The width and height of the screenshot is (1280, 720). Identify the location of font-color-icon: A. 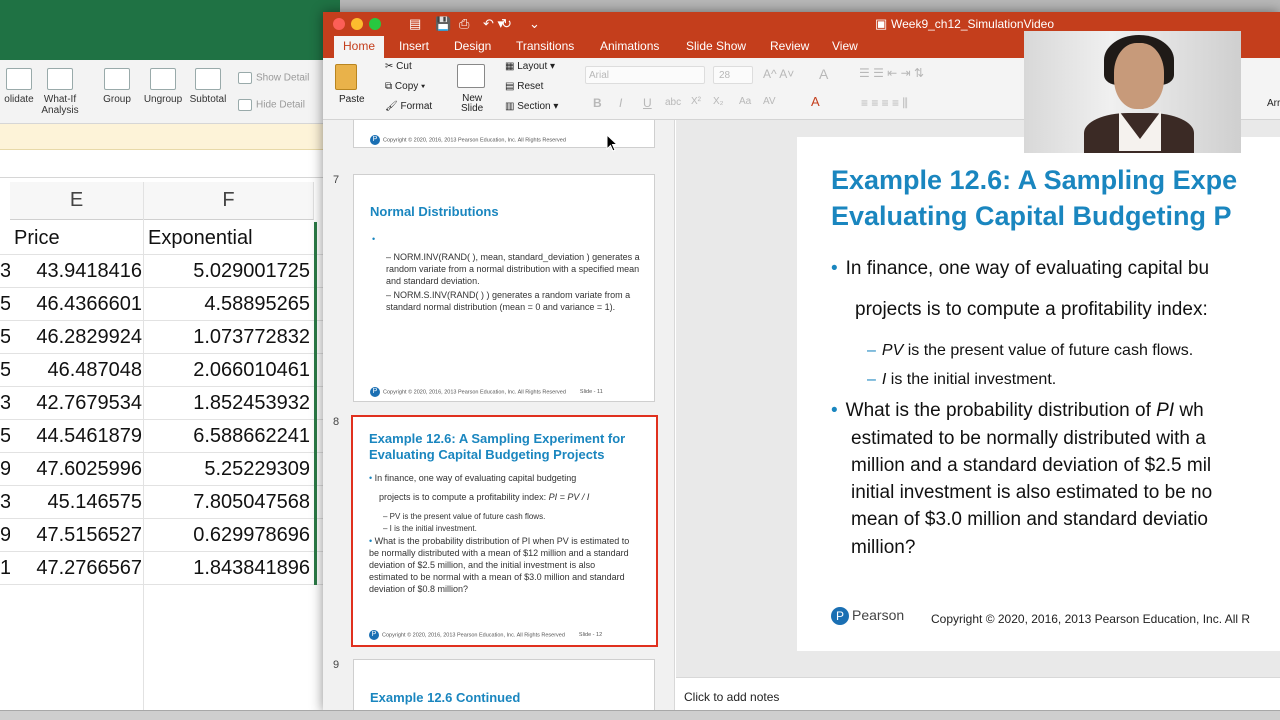
(815, 101).